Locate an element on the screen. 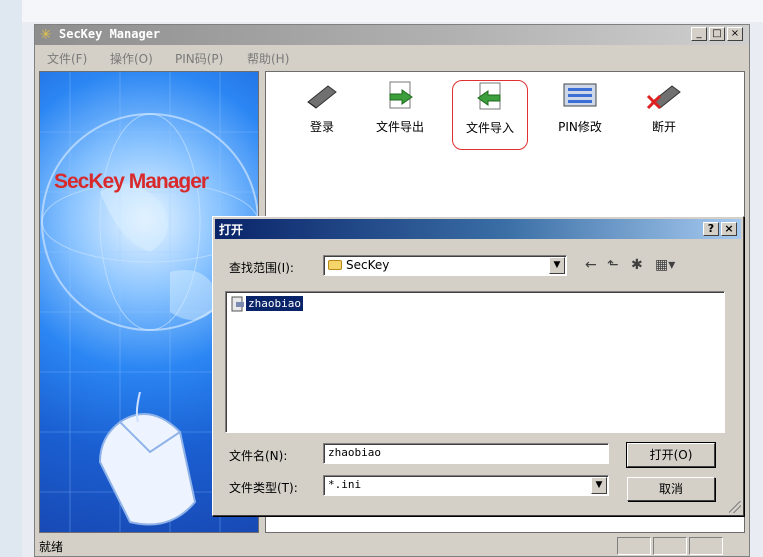 This screenshot has height=557, width=763. background-top-strip is located at coordinates (392, 11).